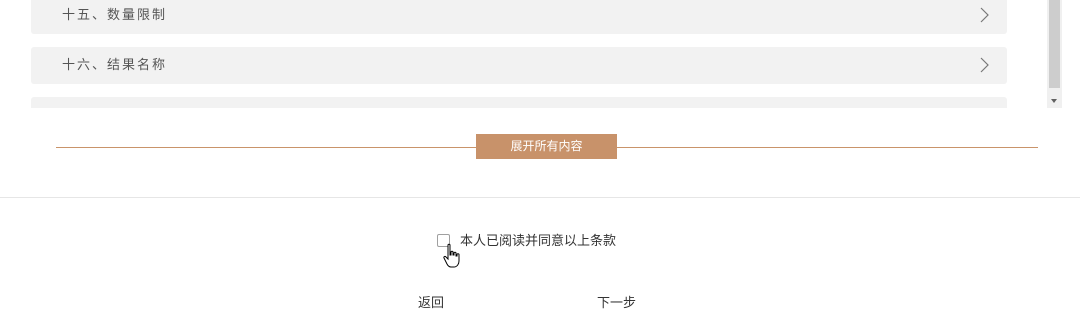 The image size is (1080, 335). What do you see at coordinates (1054, 101) in the screenshot?
I see `scroll-down-icon` at bounding box center [1054, 101].